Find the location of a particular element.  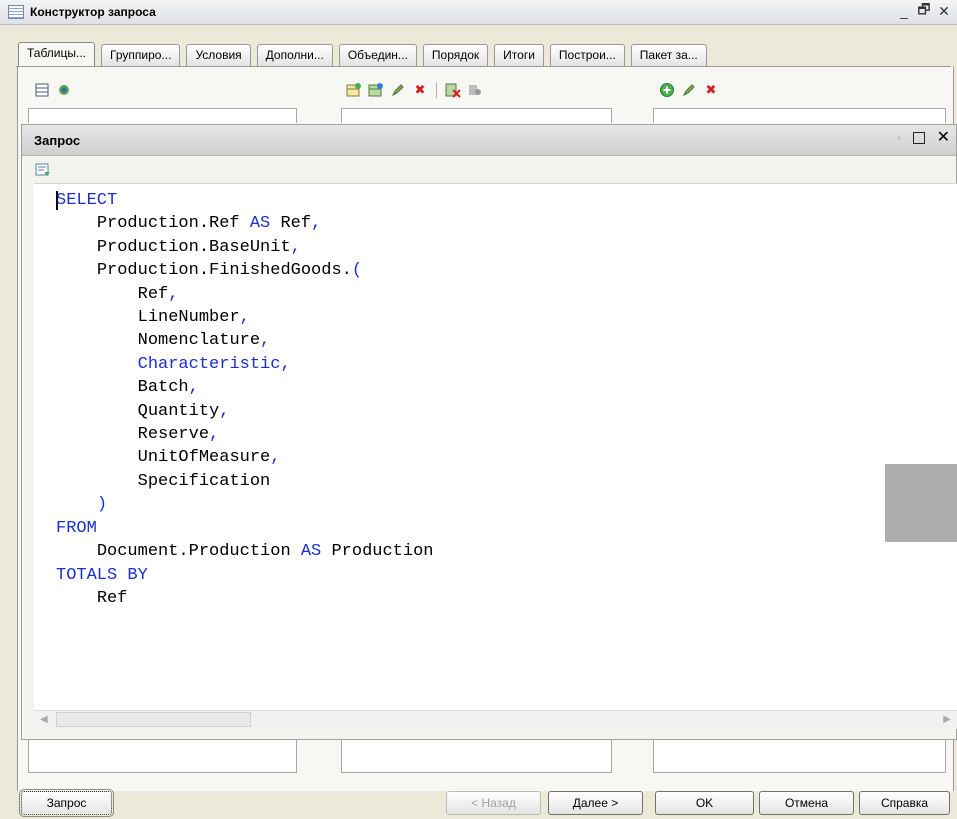

code-token: UnitOfMeasure is located at coordinates (204, 458).